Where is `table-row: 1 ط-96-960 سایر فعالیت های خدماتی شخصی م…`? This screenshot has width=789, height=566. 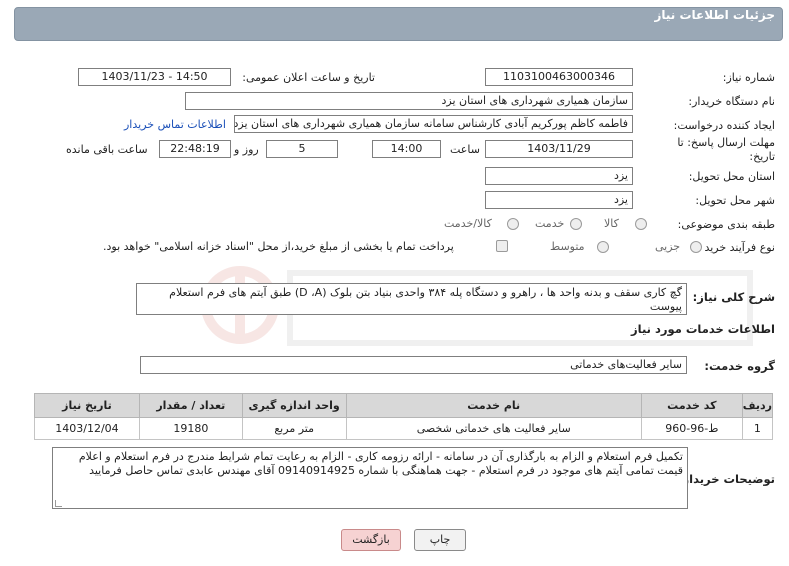
table-row: 1 ط-96-960 سایر فعالیت های خدماتی شخصی م… is located at coordinates (404, 428).